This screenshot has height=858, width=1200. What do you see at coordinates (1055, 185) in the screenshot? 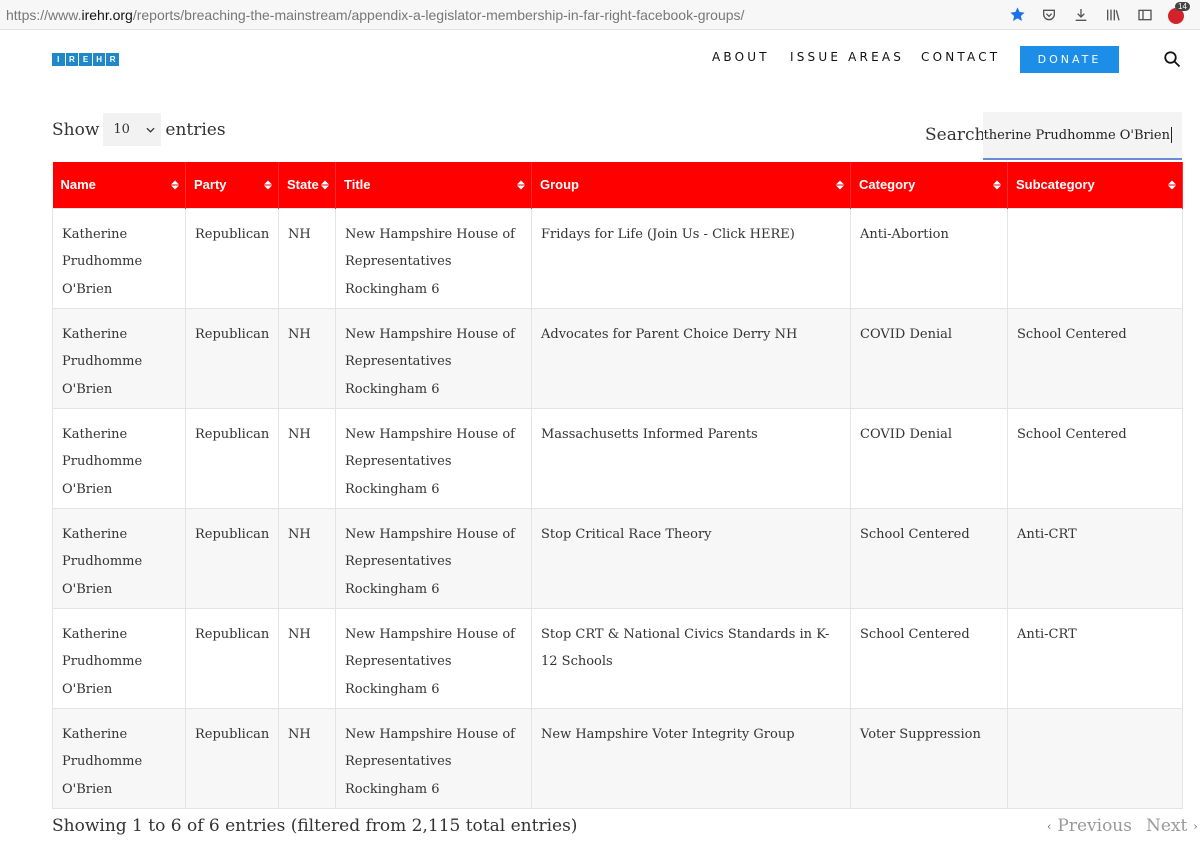
I see `column-label: Subcategory` at bounding box center [1055, 185].